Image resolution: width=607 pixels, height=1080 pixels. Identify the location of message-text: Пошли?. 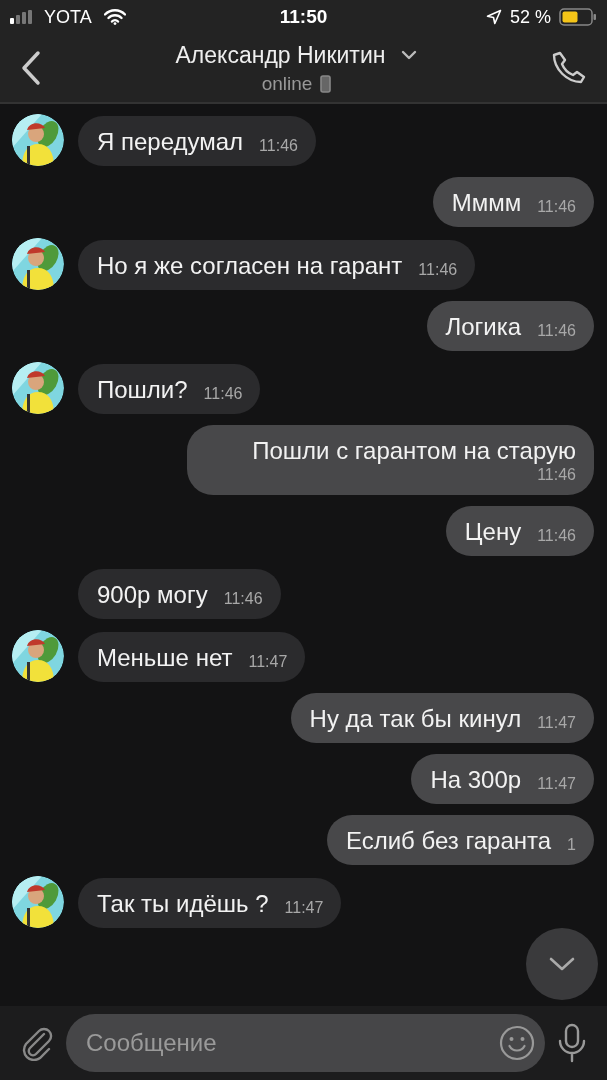
(142, 389).